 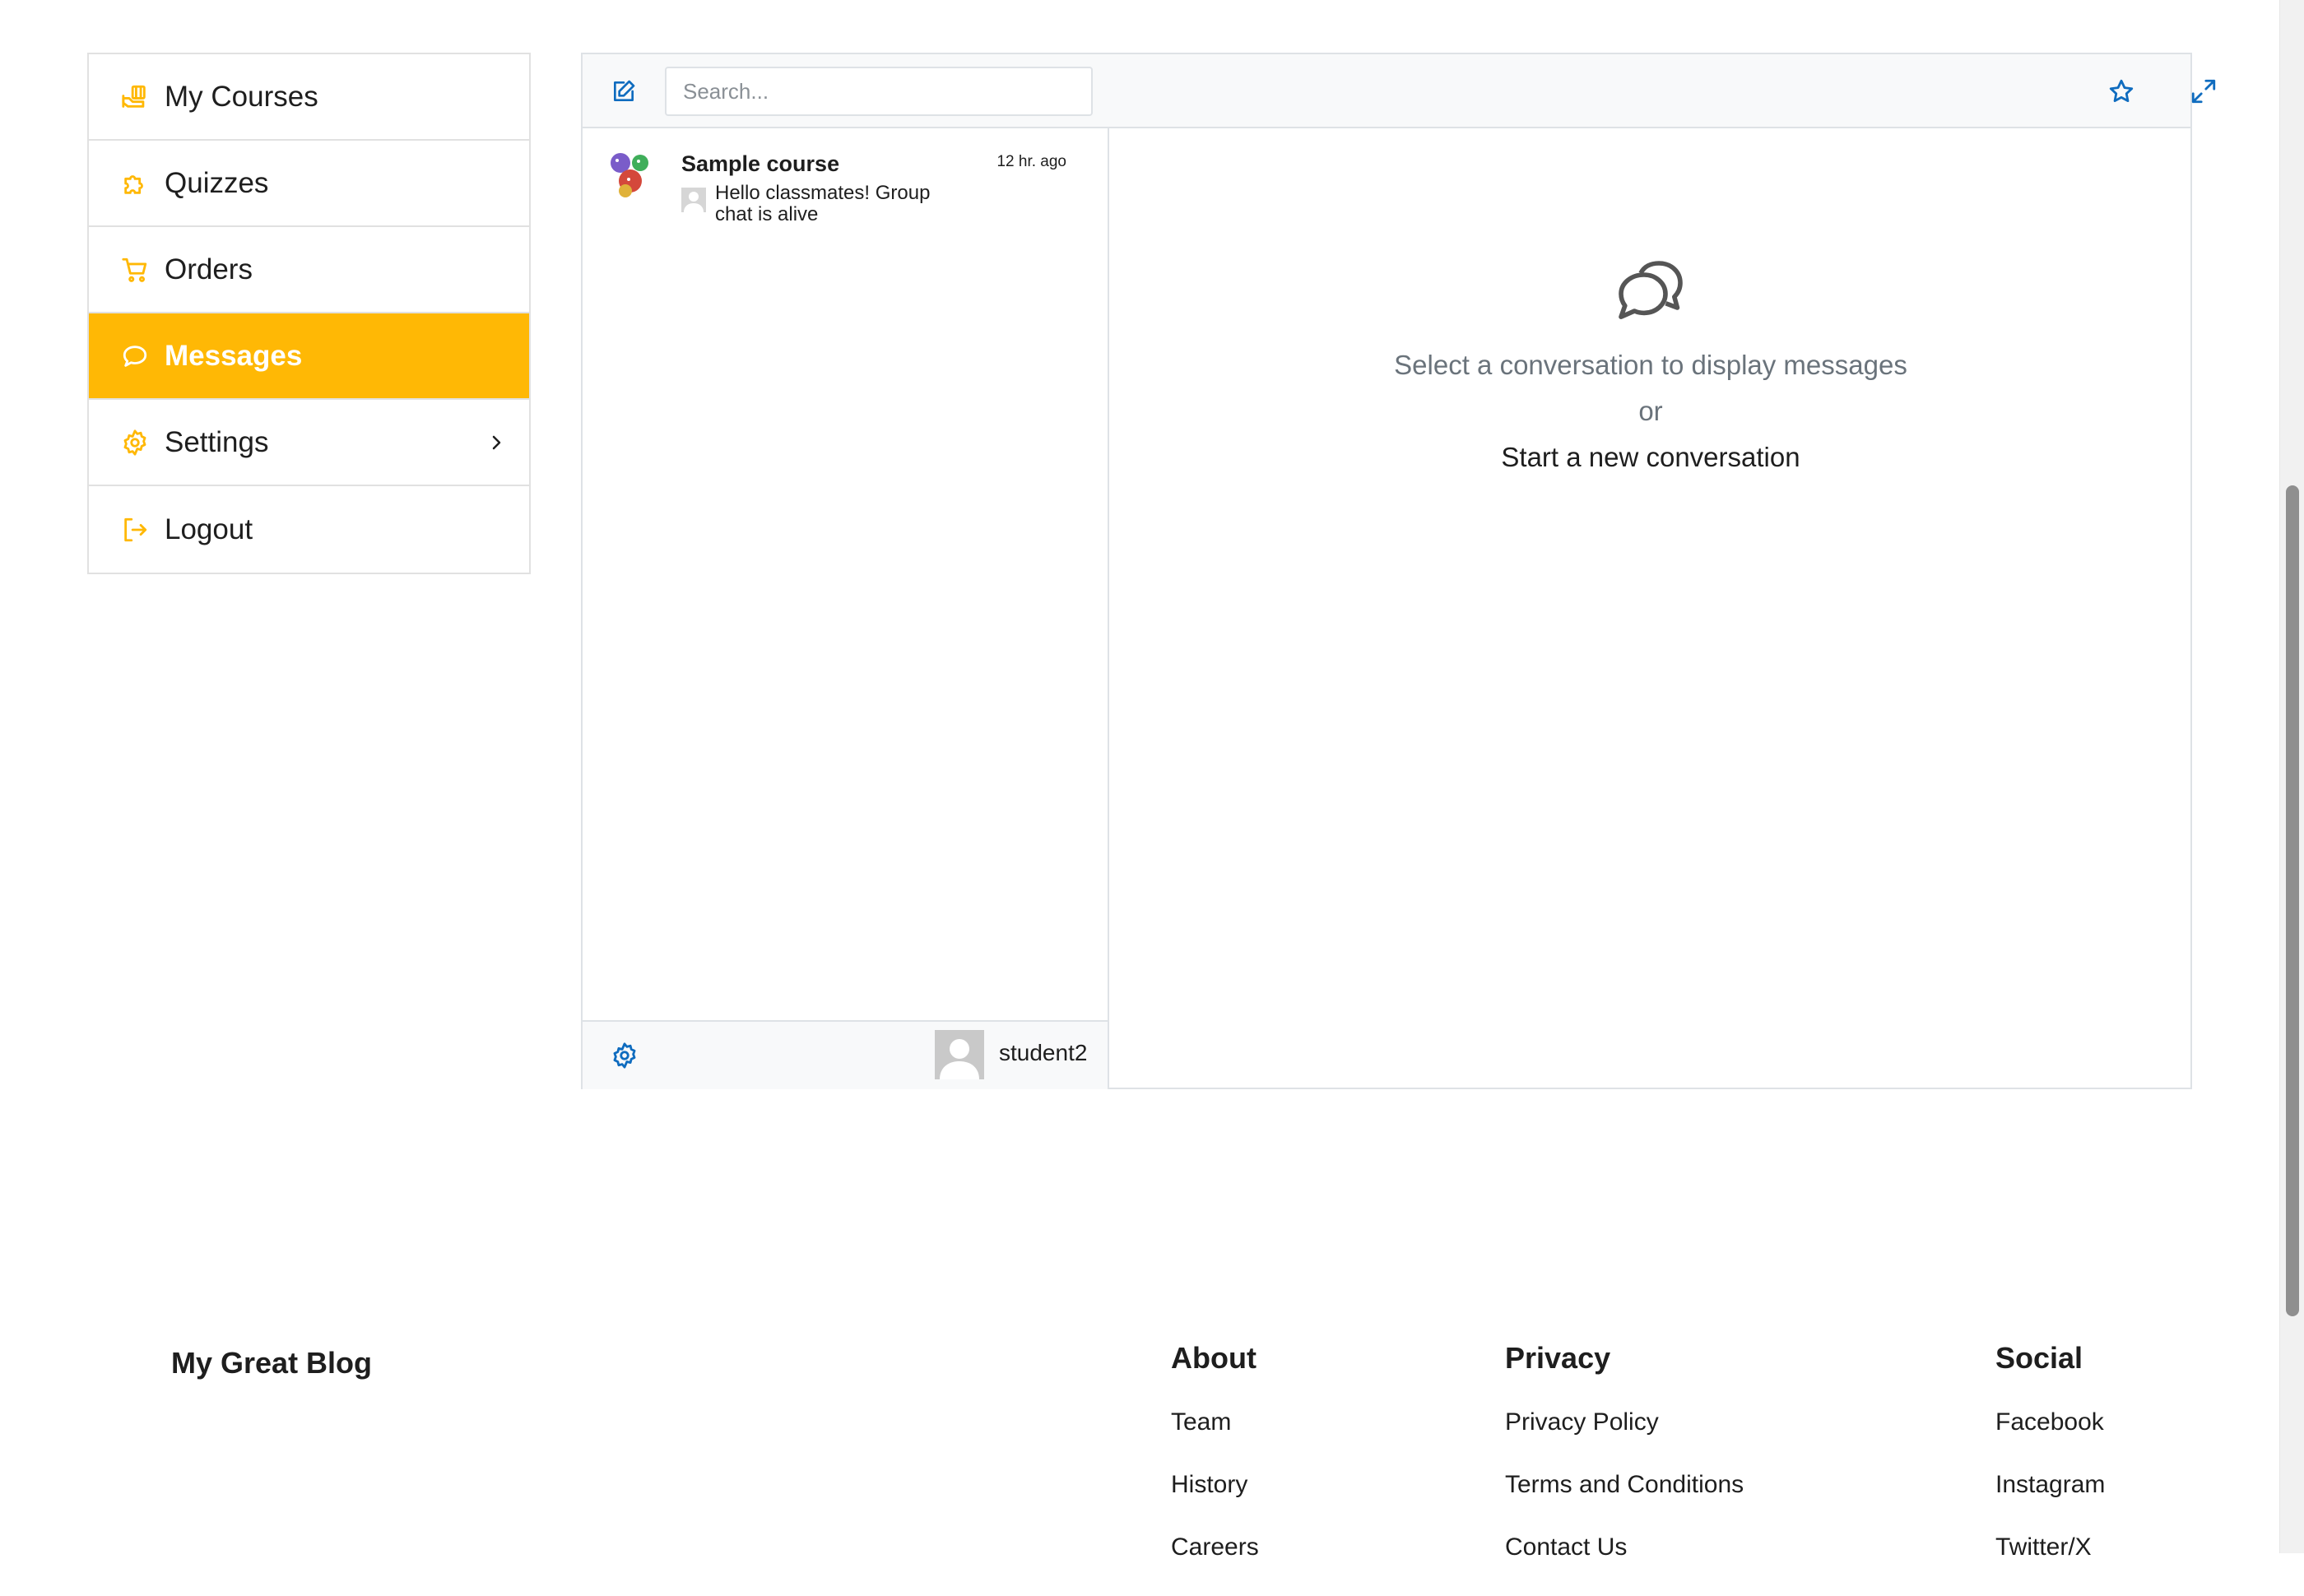 I want to click on puzzle-icon, so click(x=135, y=183).